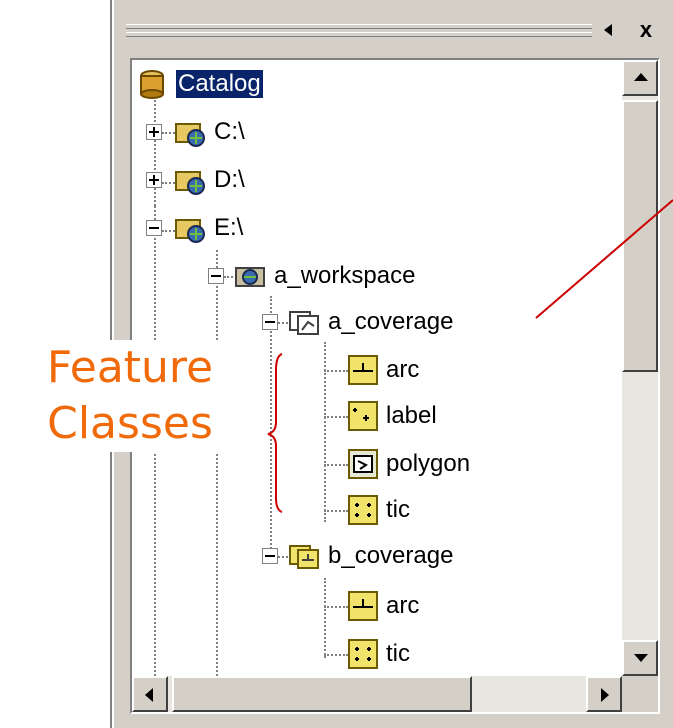 The height and width of the screenshot is (728, 673). I want to click on annotation-line-1: Feature, so click(130, 368).